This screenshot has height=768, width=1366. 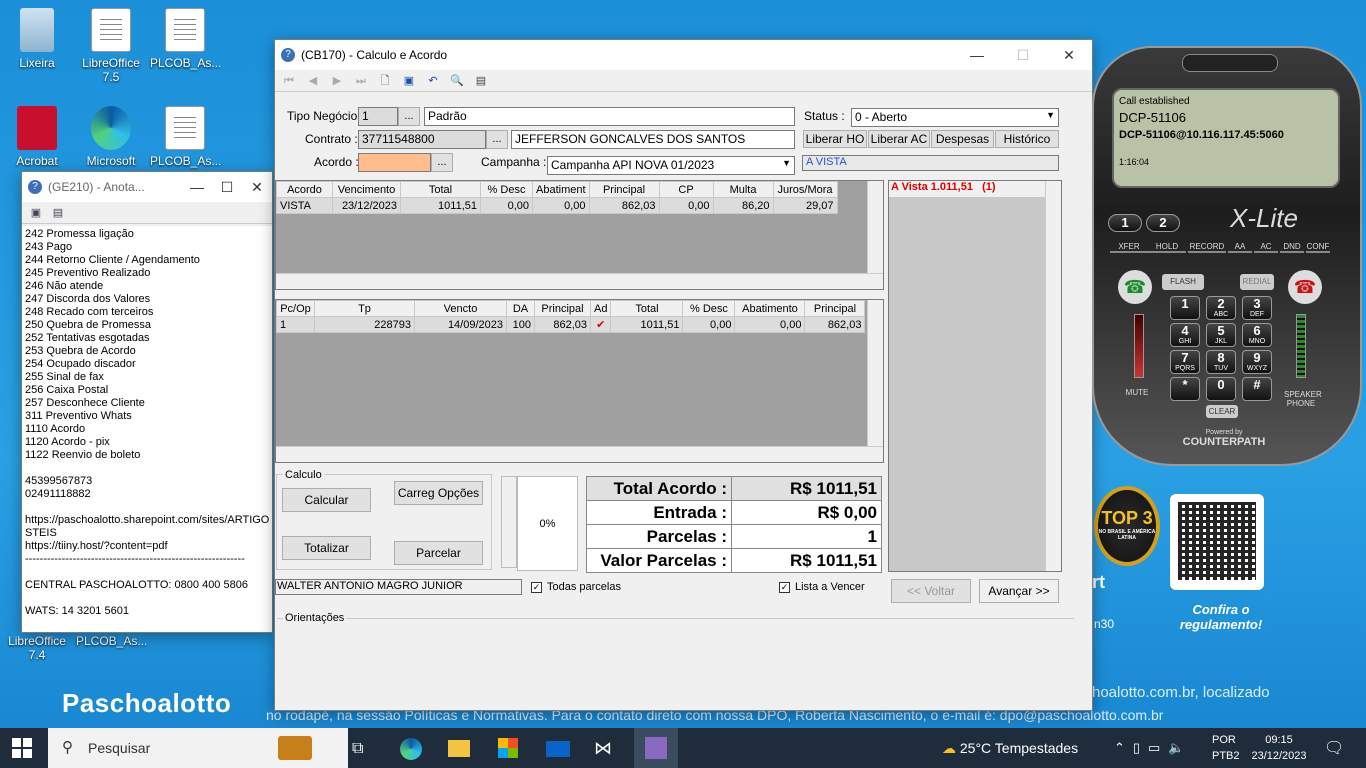 I want to click on keypad-key: 9 WXYZ, so click(x=1257, y=362).